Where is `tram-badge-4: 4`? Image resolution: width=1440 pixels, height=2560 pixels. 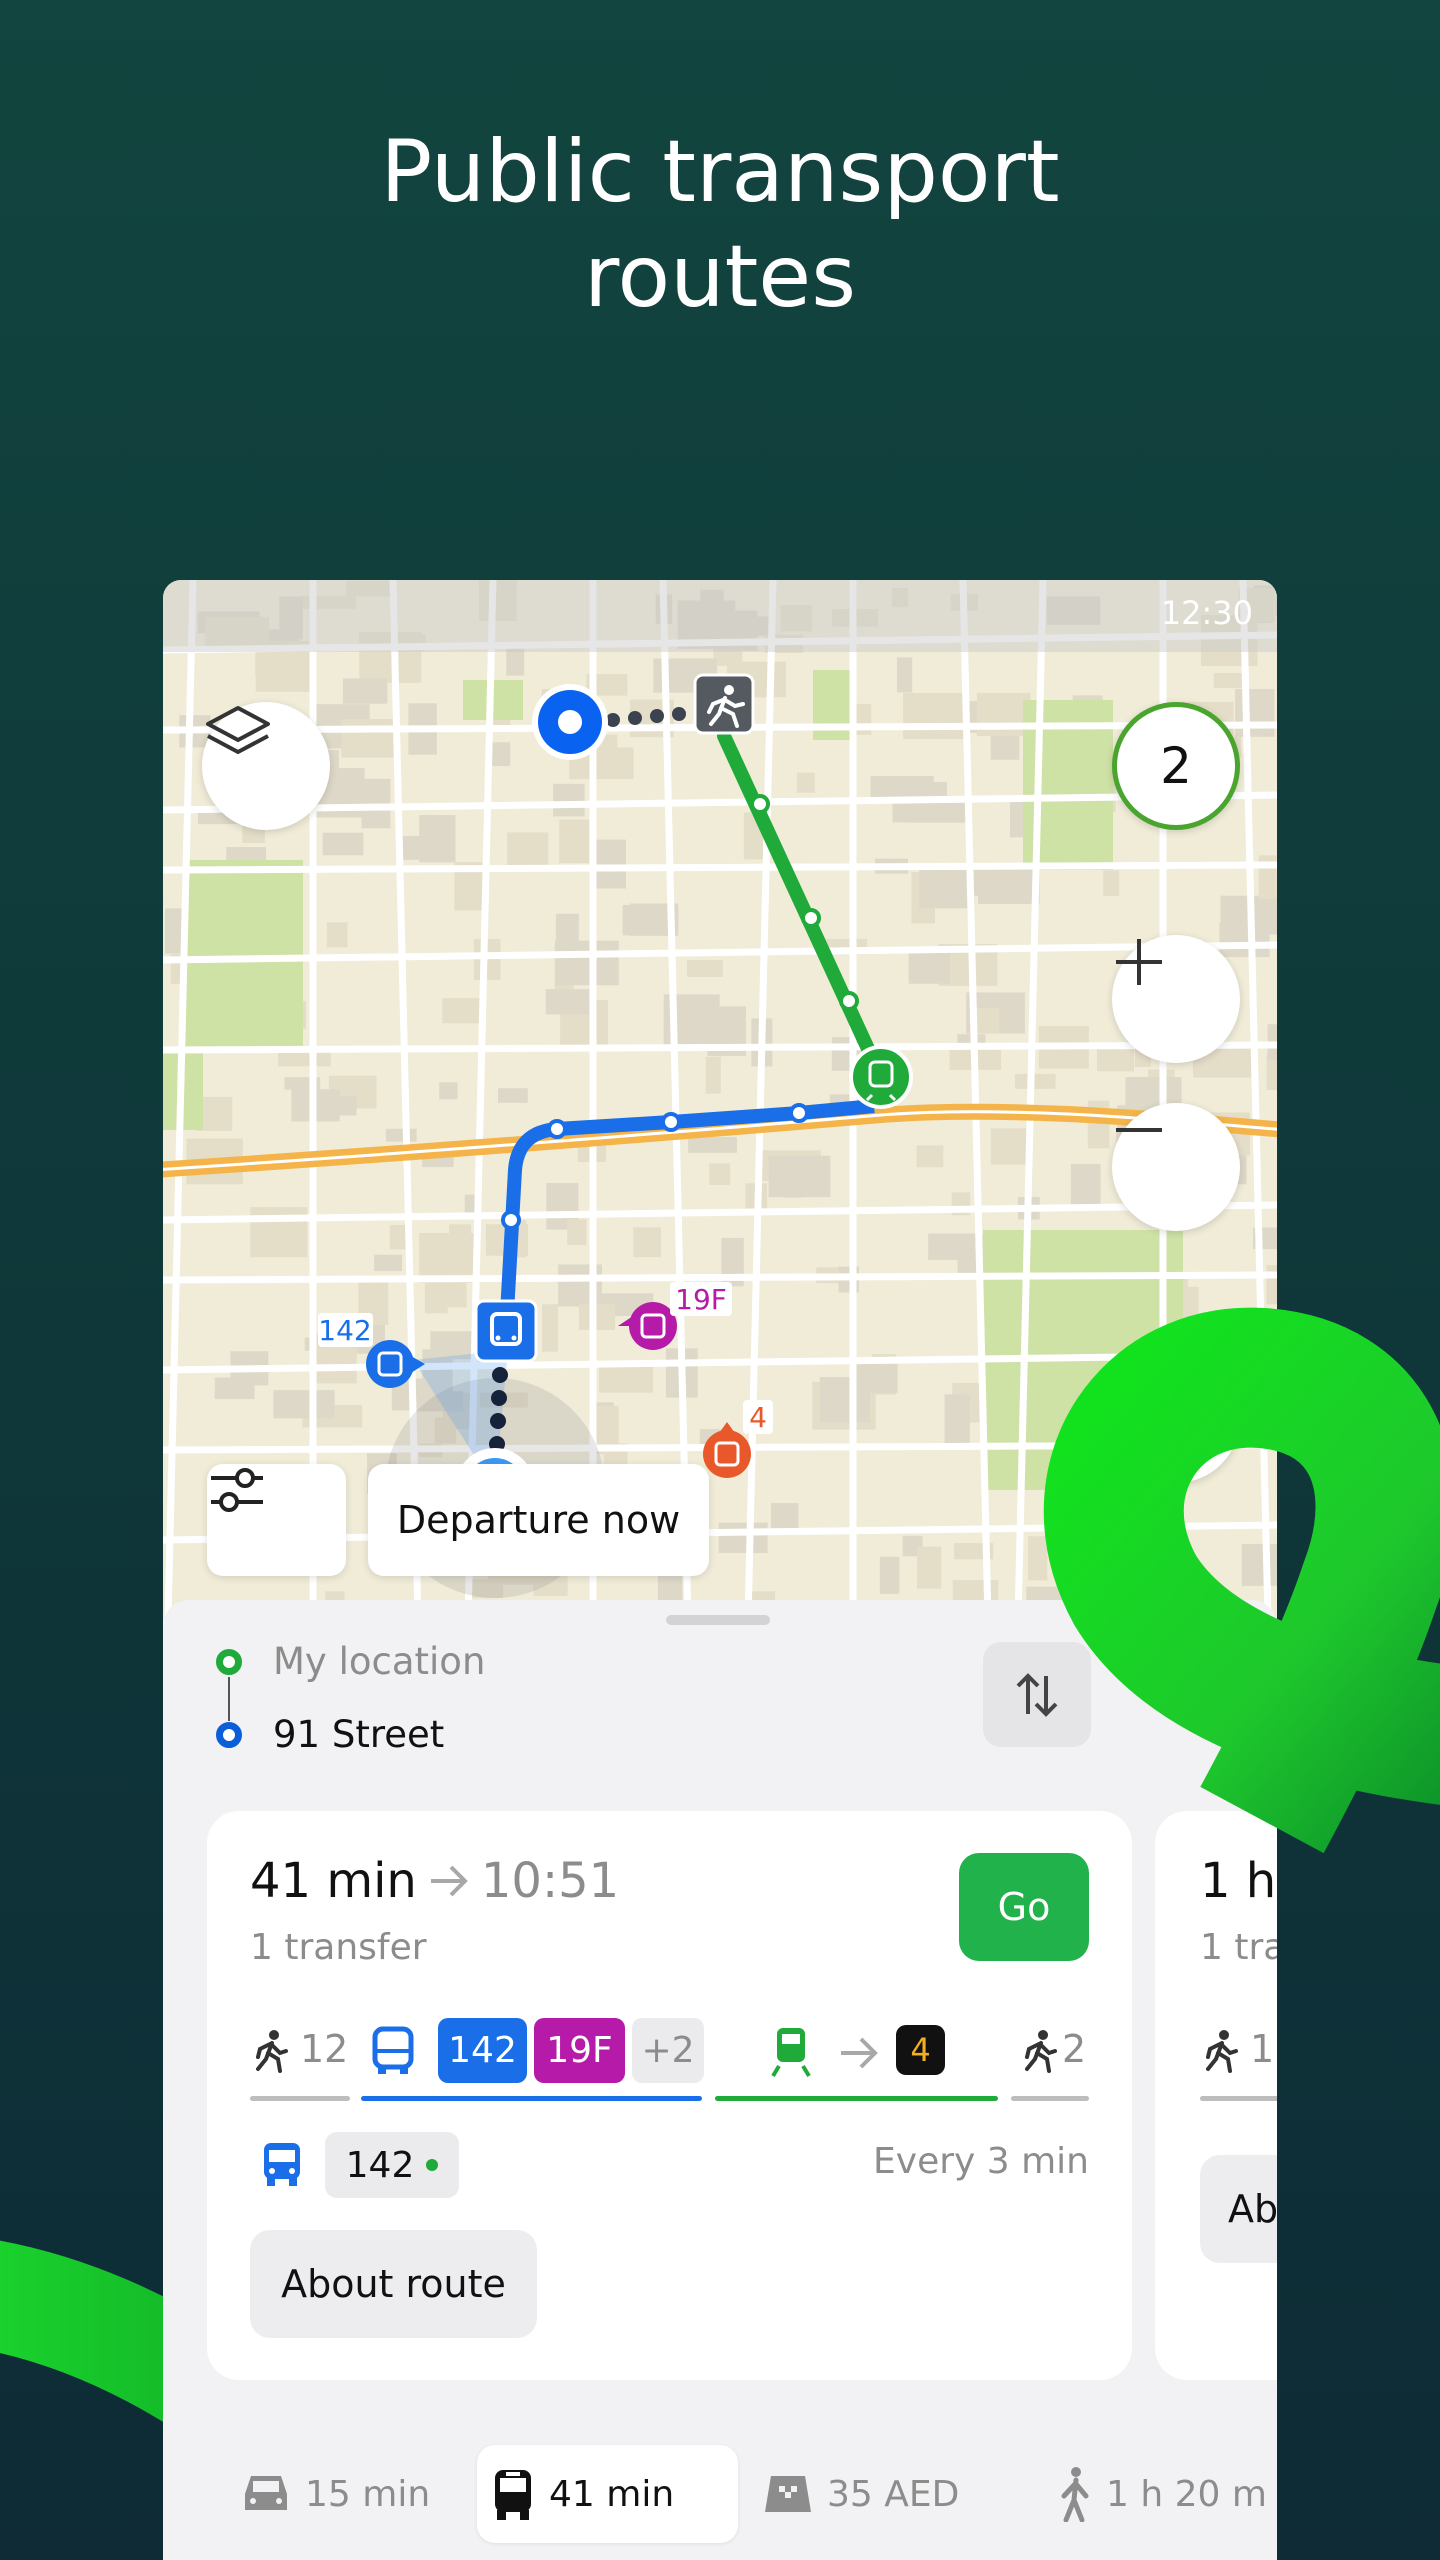
tram-badge-4: 4 is located at coordinates (920, 2050).